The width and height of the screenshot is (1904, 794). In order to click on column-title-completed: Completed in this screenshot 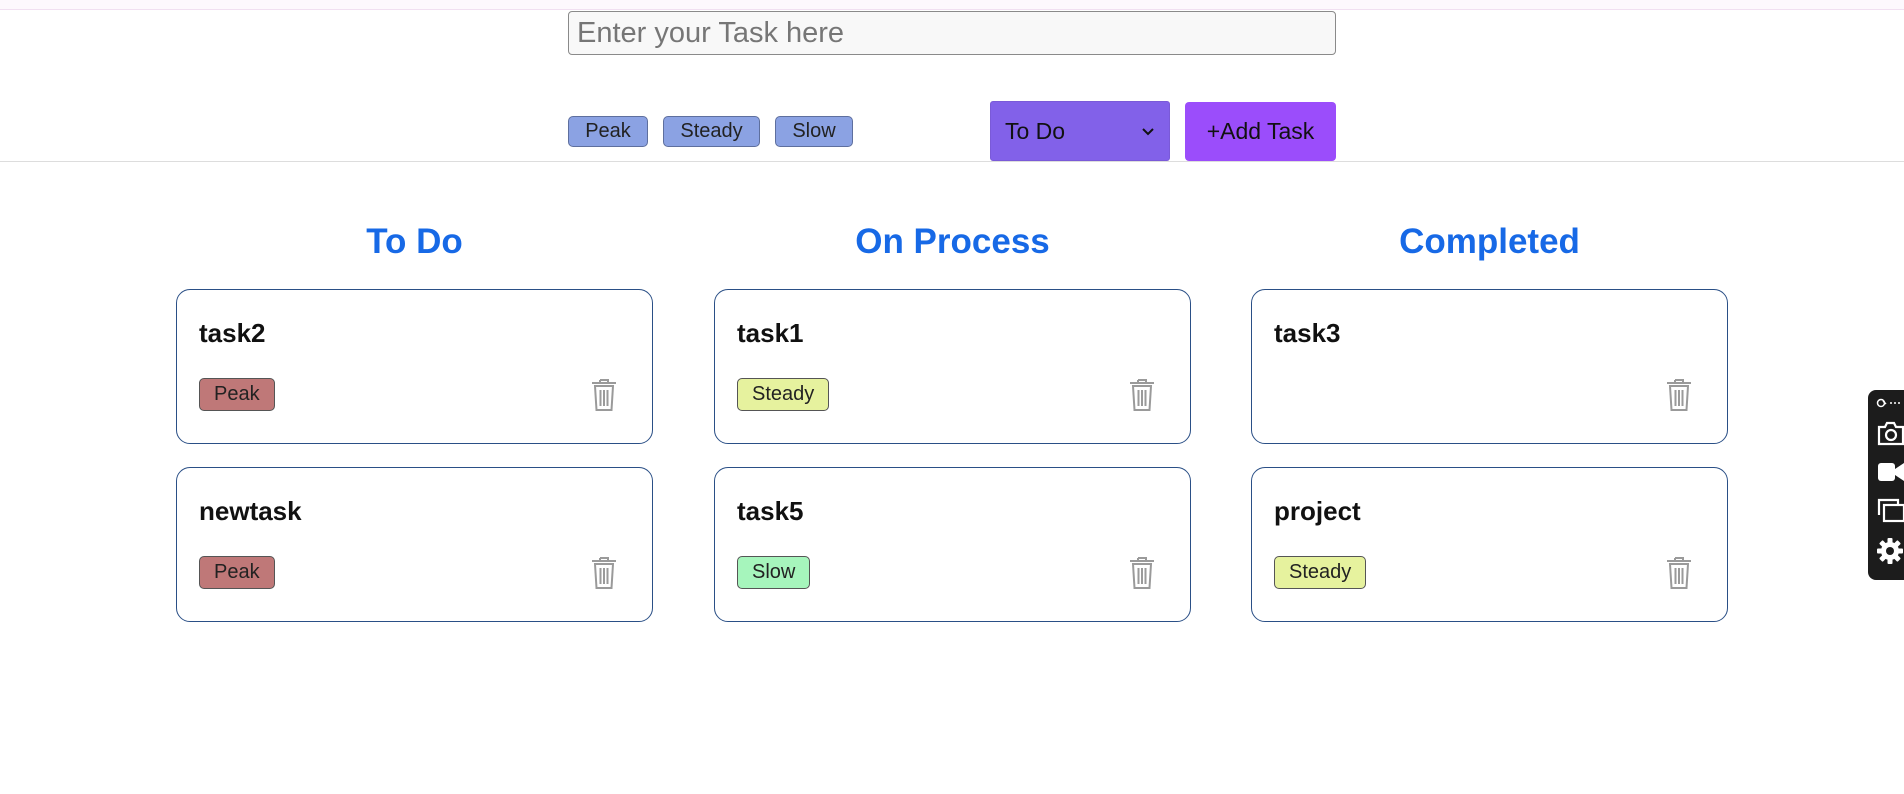, I will do `click(1489, 241)`.